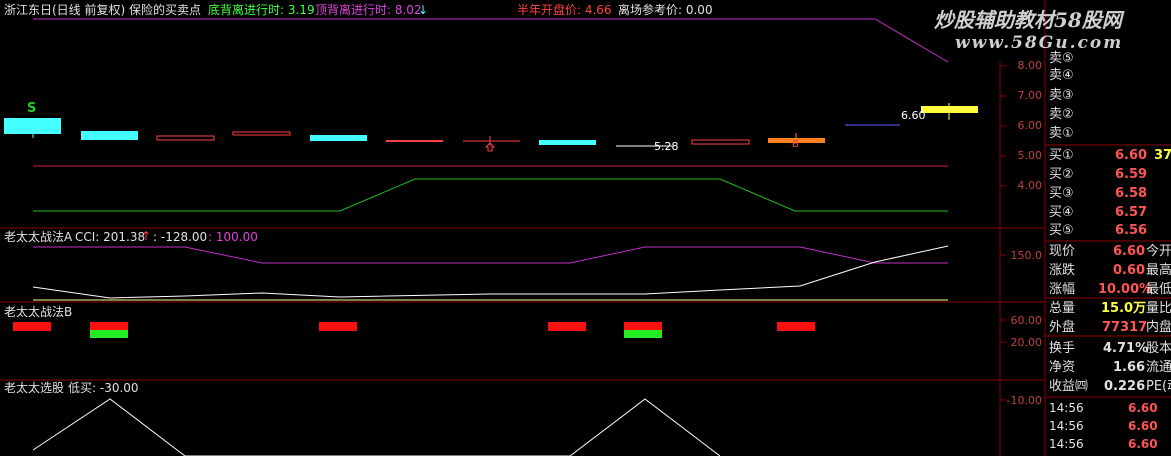  I want to click on exit-price-label: 离场参考价: 0.00, so click(665, 10).